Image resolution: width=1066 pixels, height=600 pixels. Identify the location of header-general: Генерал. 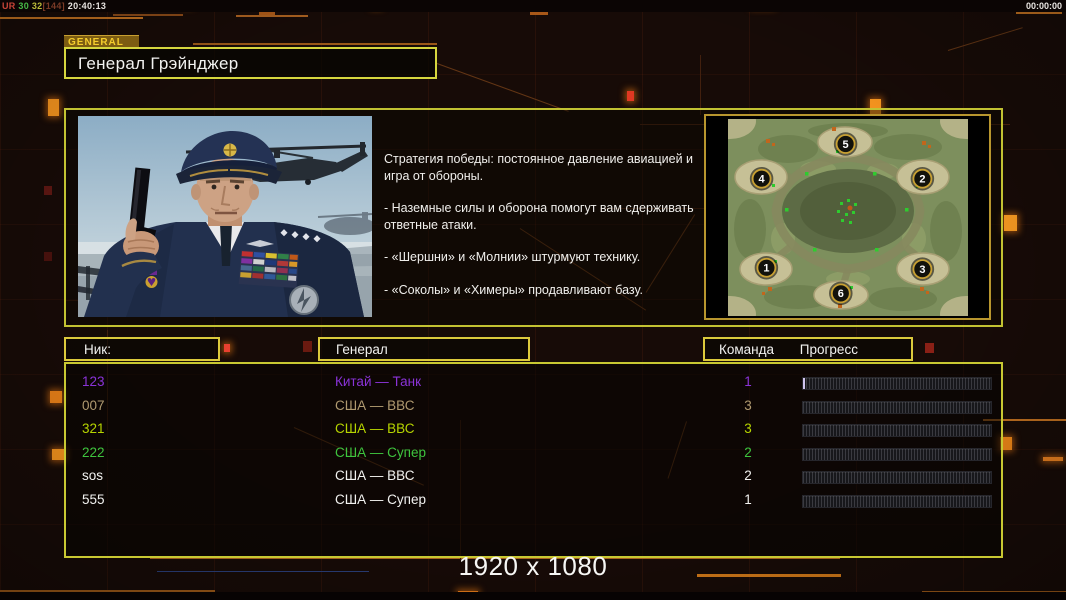
(424, 349).